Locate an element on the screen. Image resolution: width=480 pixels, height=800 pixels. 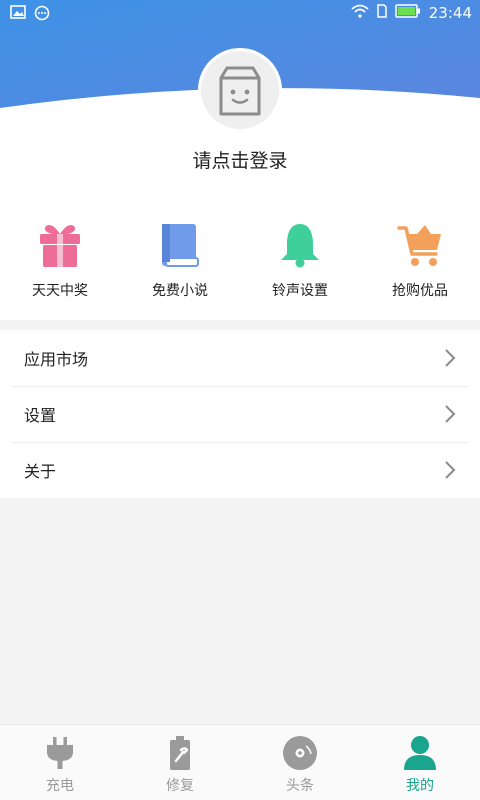
battery-wrench-icon is located at coordinates (180, 753).